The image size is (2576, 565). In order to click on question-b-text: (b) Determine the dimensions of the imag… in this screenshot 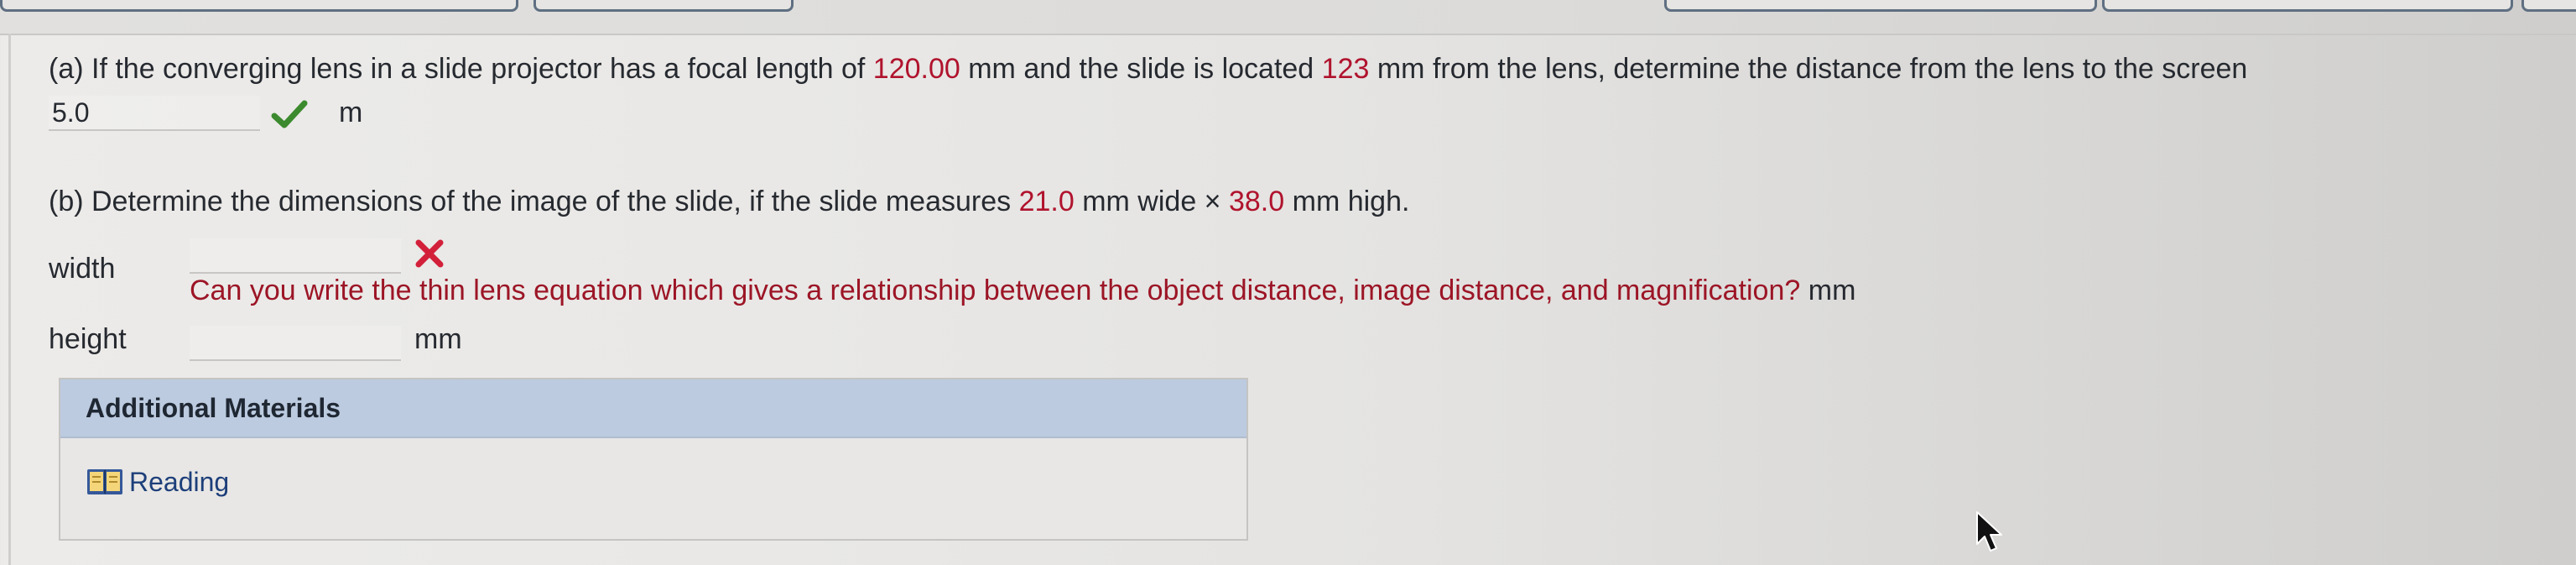, I will do `click(729, 201)`.